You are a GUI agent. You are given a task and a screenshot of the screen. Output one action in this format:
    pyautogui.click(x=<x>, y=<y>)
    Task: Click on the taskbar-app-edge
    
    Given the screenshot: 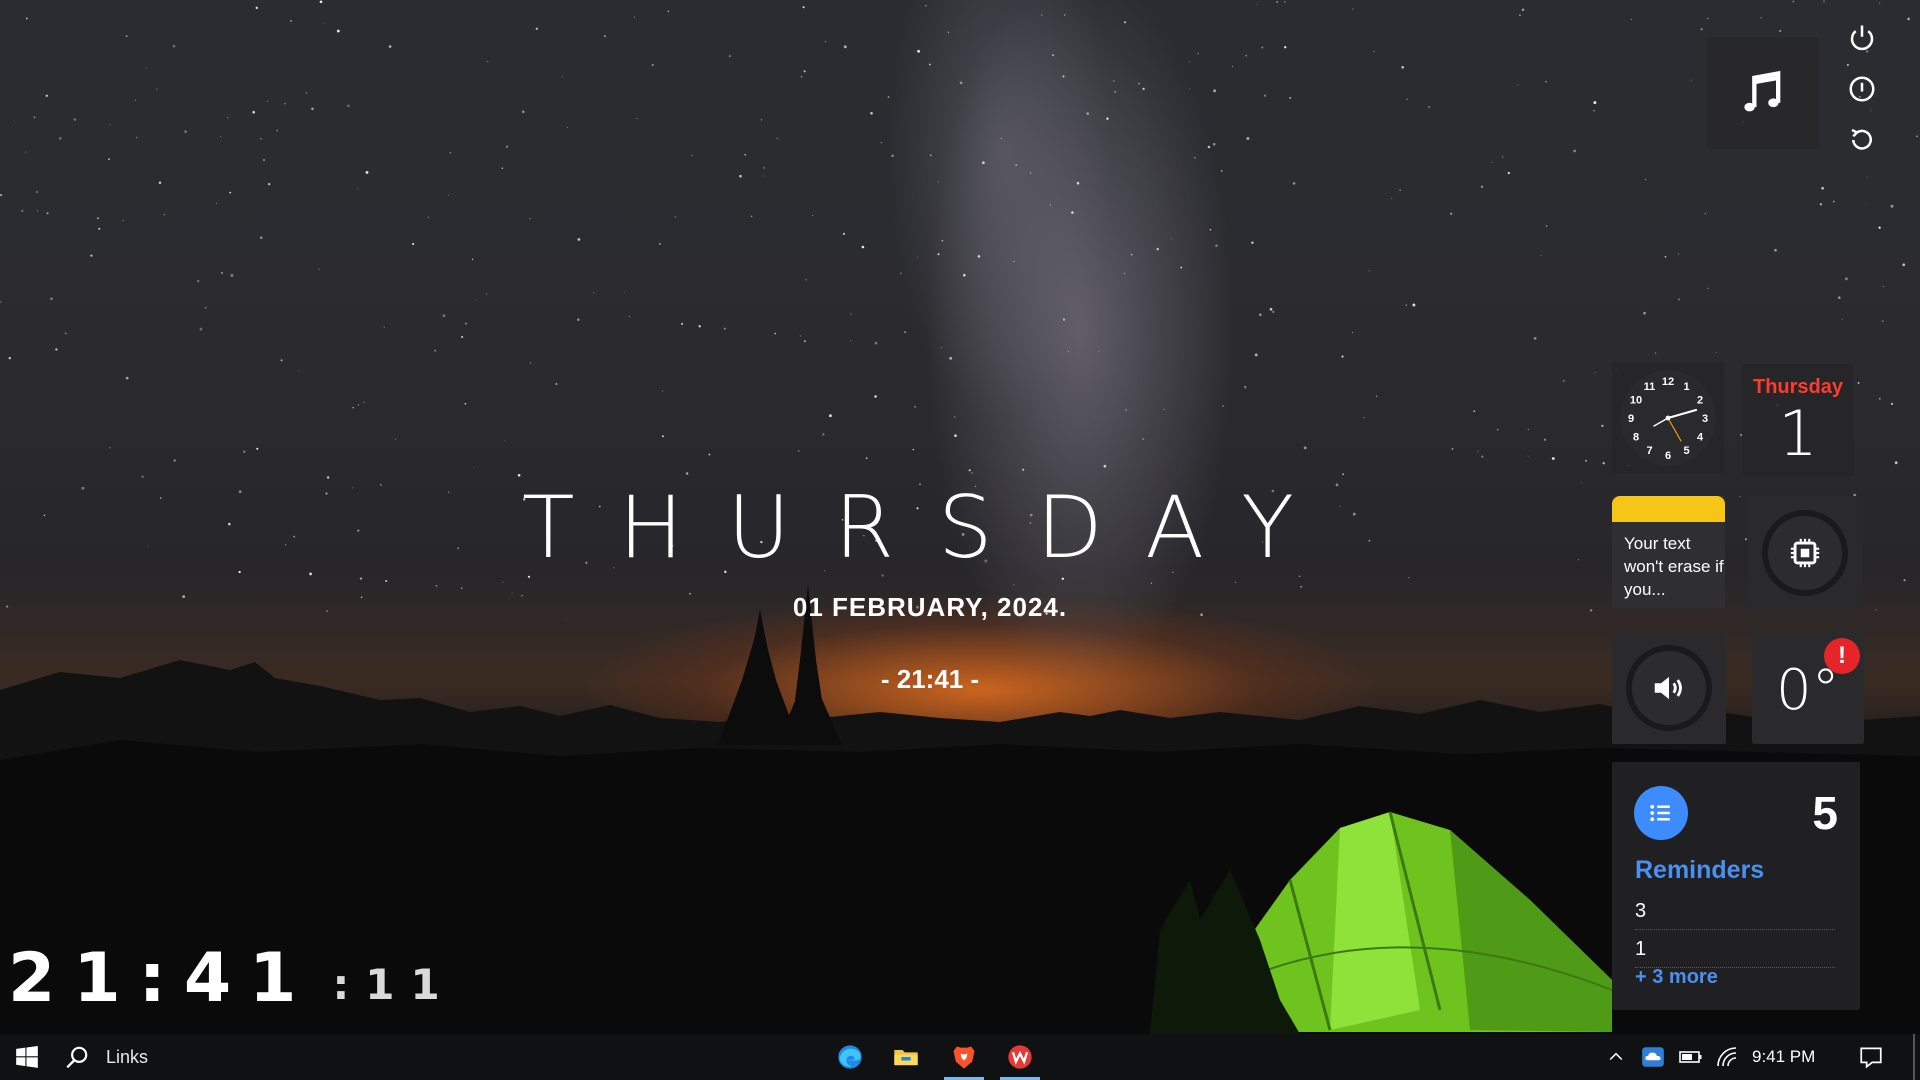 What is the action you would take?
    pyautogui.click(x=850, y=1057)
    